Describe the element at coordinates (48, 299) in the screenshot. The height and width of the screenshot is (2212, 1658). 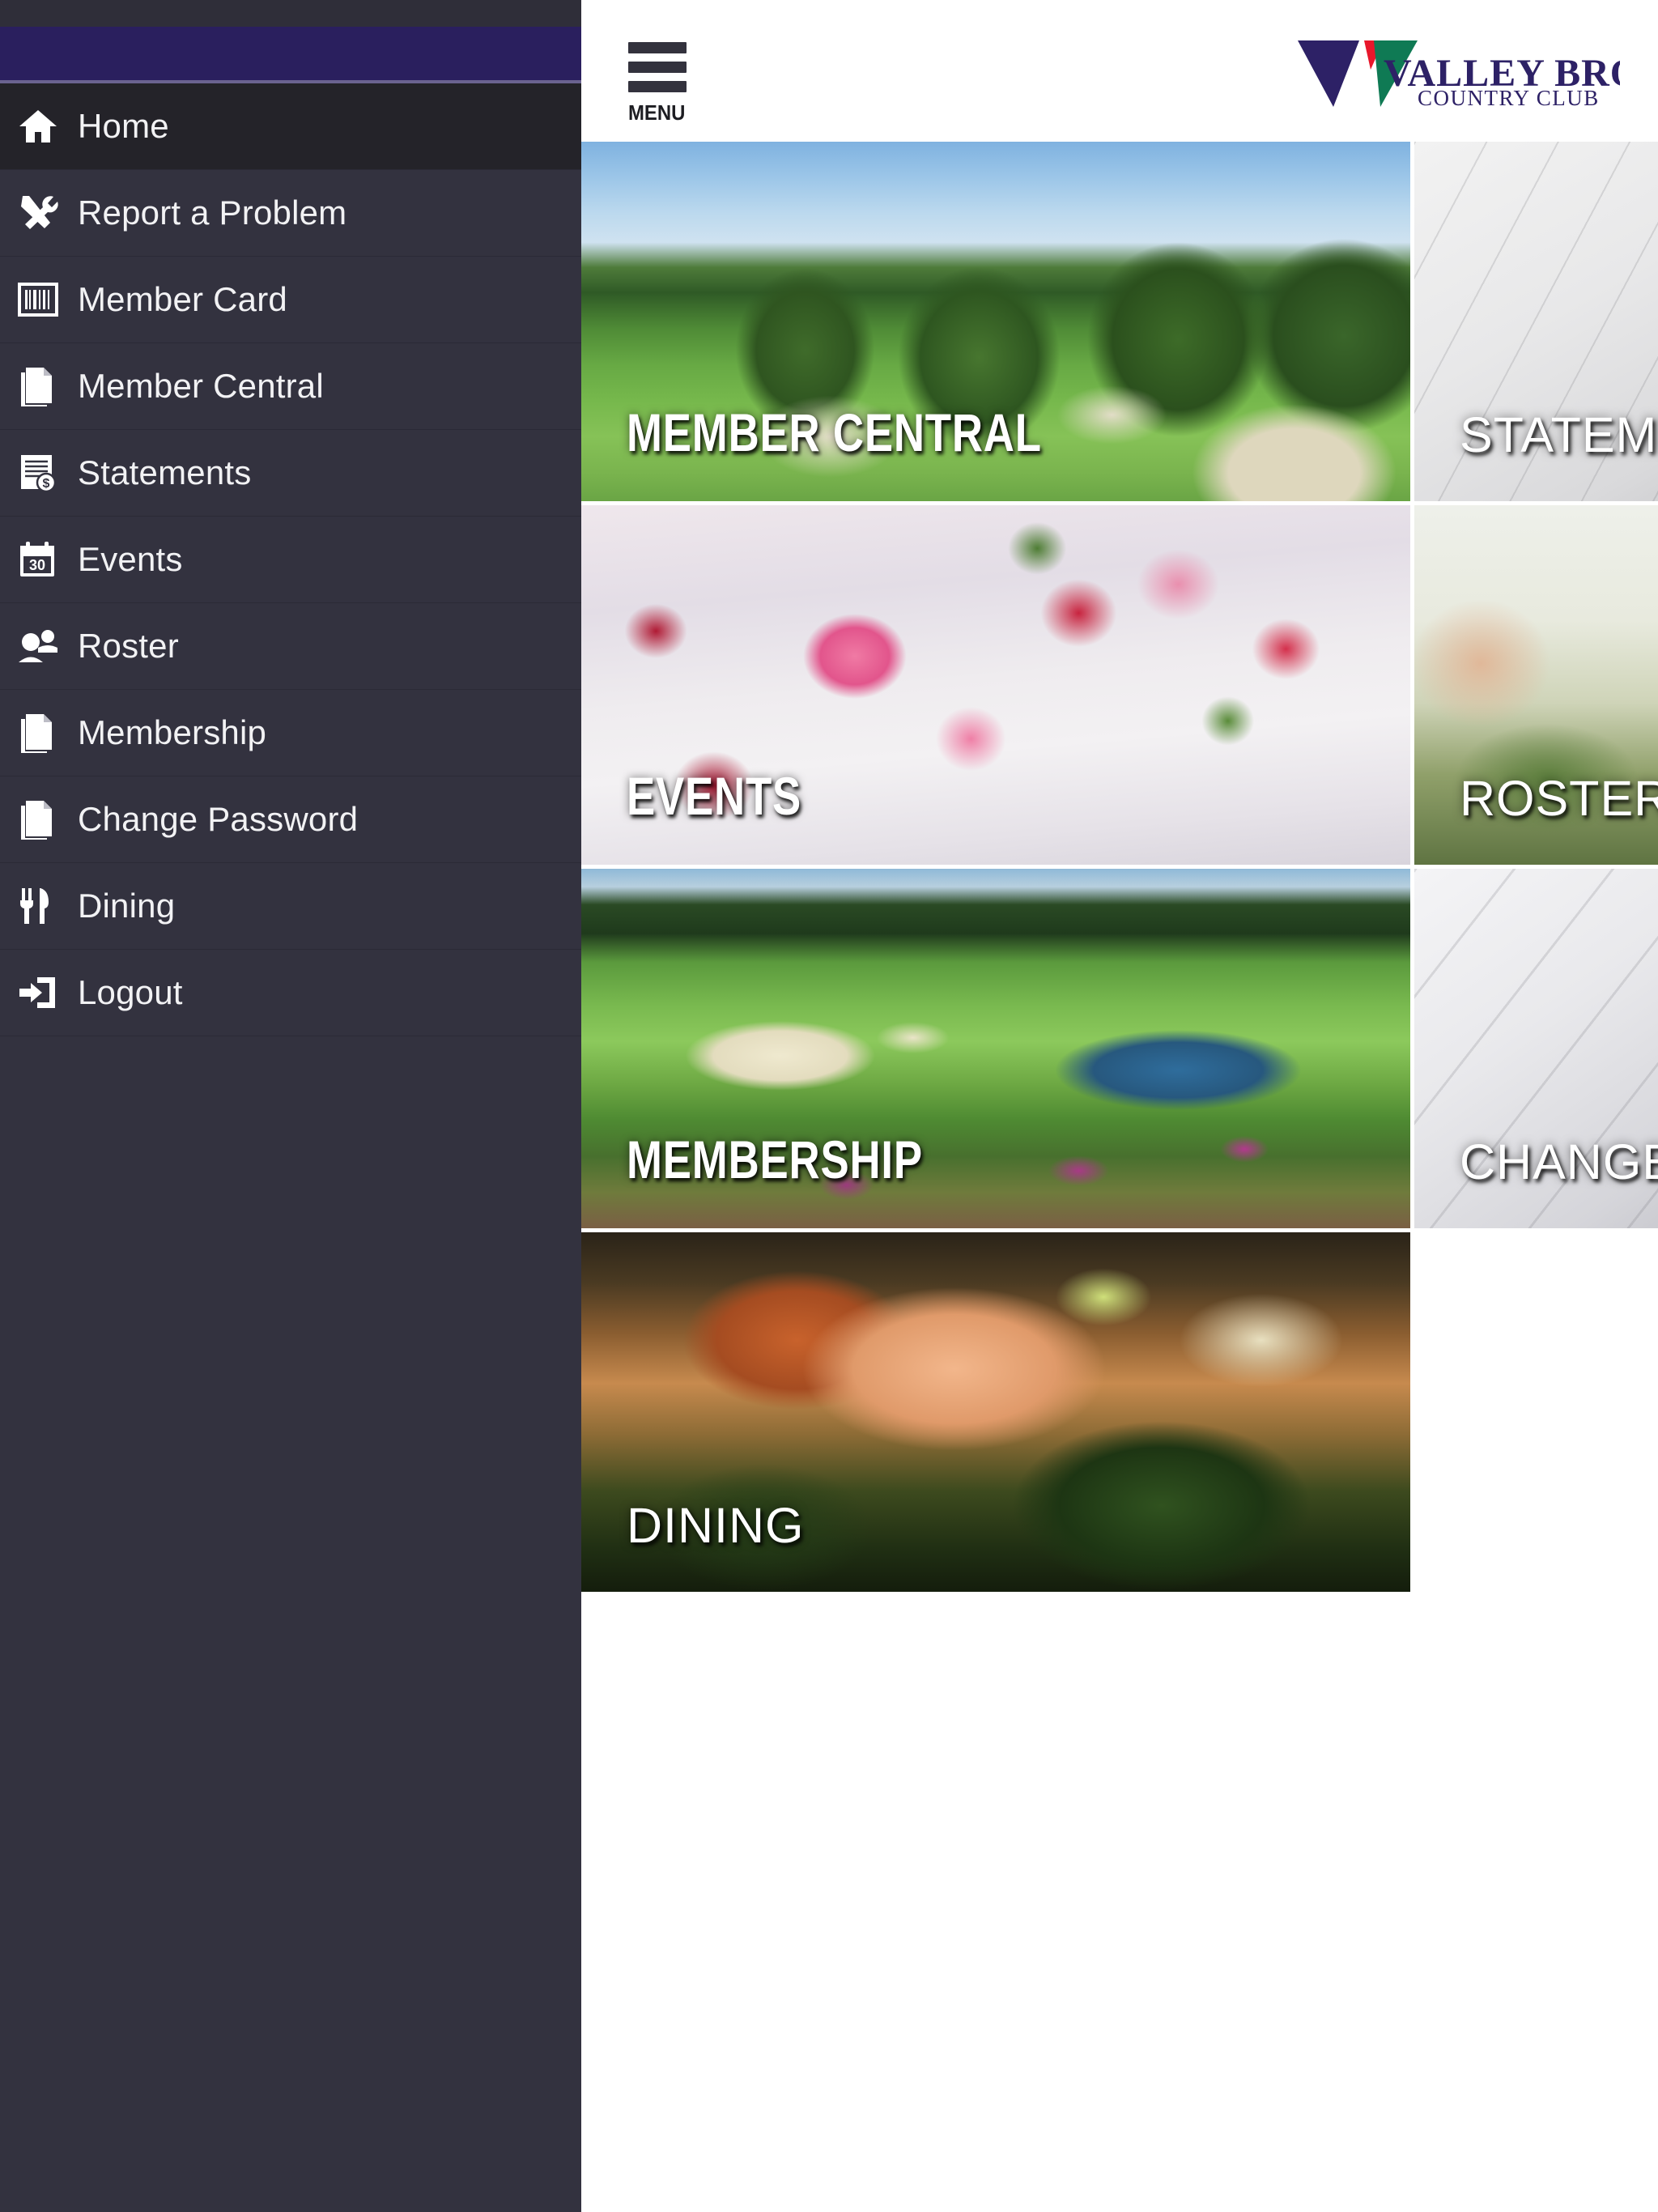
I see `barcode-icon` at that location.